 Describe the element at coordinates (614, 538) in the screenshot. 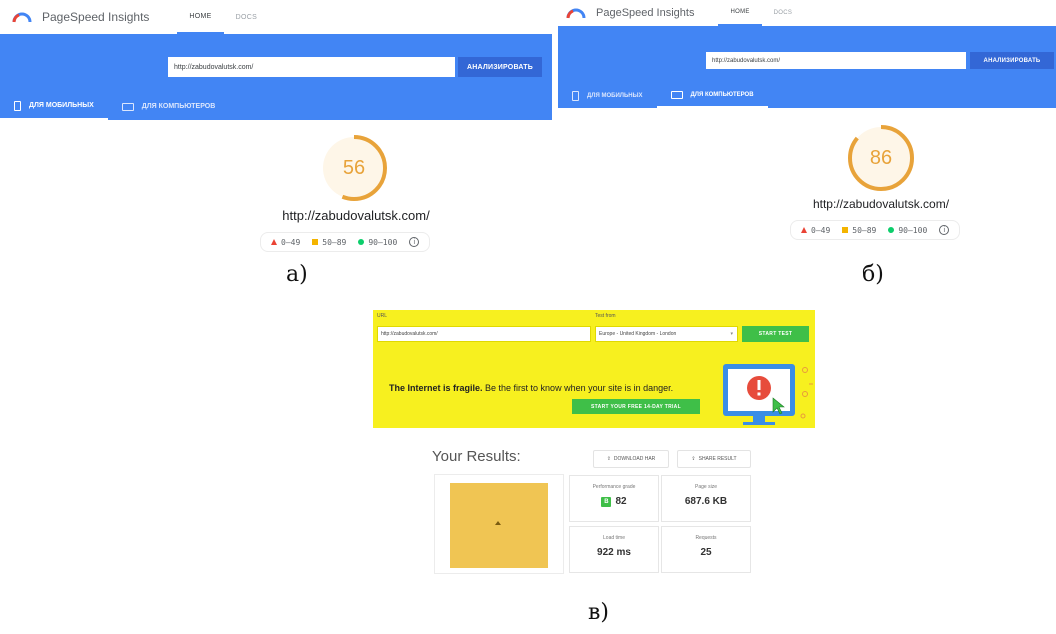

I see `load-time-label: Load time` at that location.